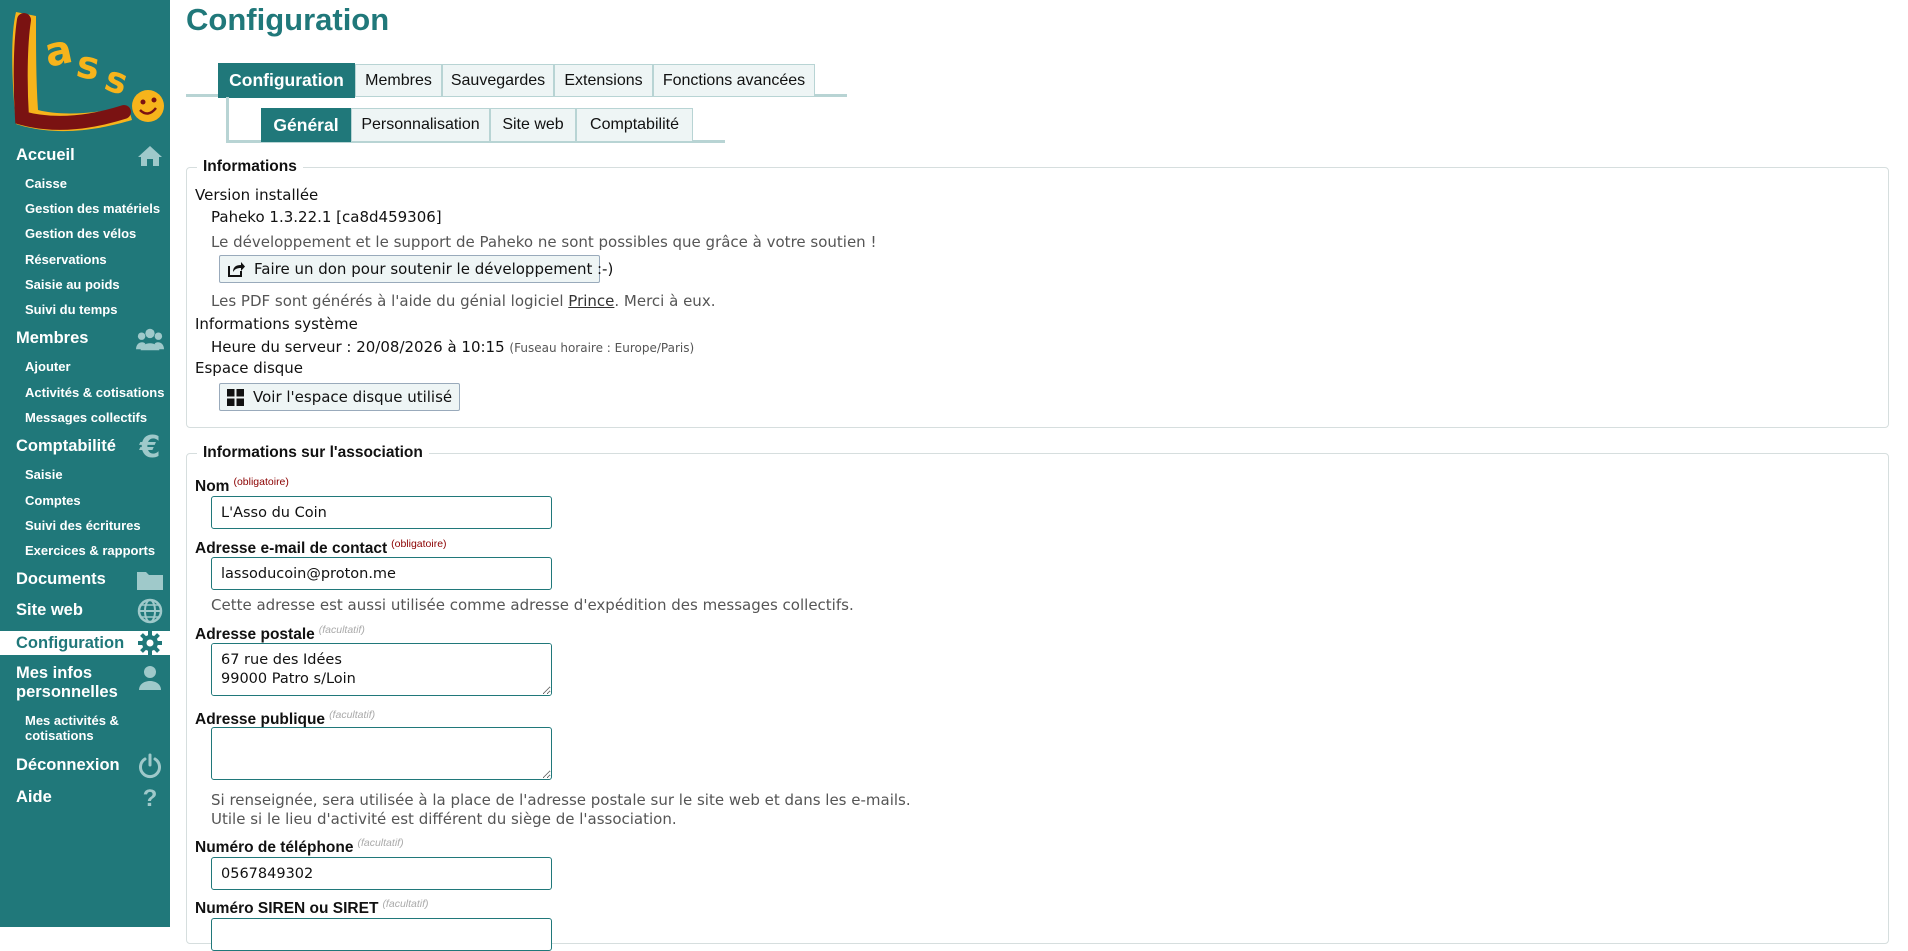 This screenshot has width=1908, height=951. Describe the element at coordinates (591, 301) in the screenshot. I see `prince-link: Prince` at that location.